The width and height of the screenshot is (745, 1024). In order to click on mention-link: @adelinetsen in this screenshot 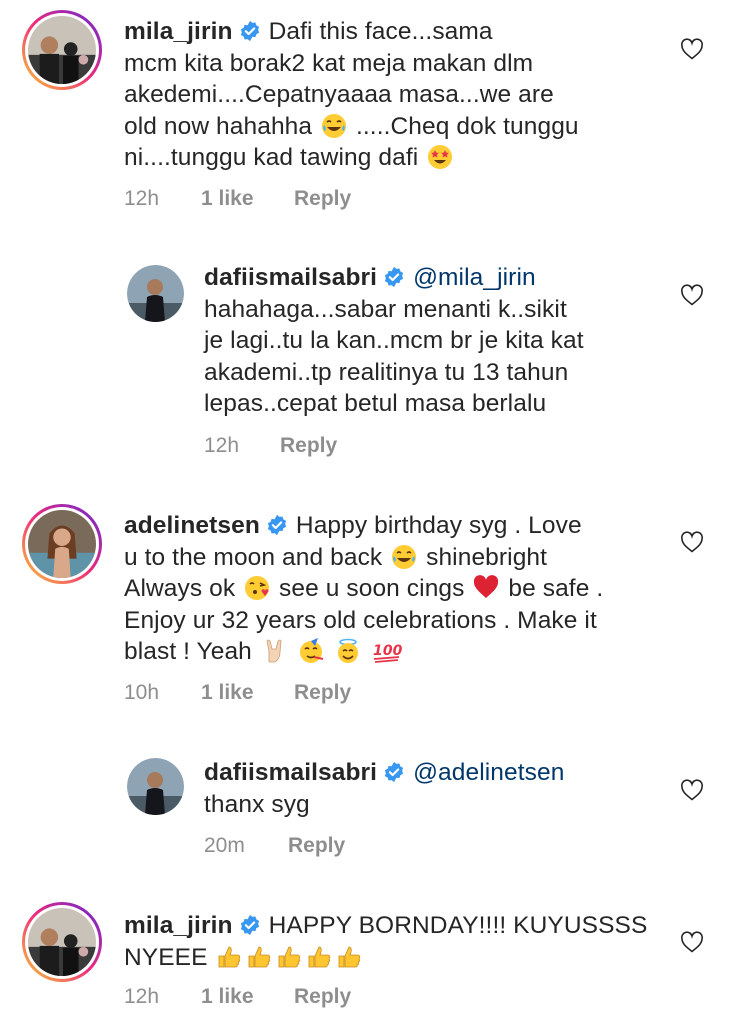, I will do `click(488, 772)`.